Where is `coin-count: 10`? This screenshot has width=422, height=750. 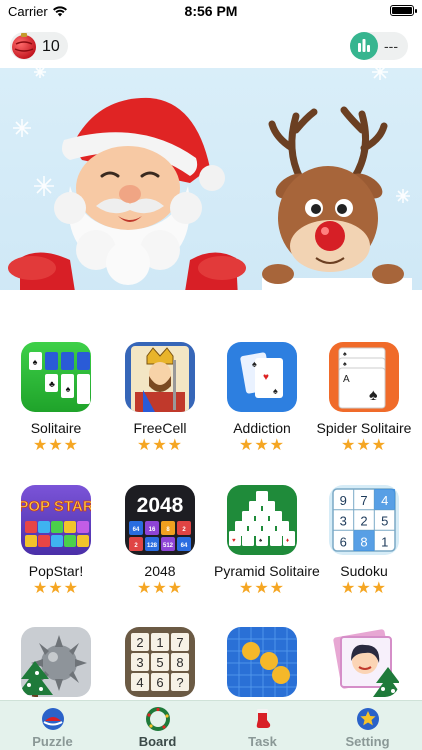
coin-count: 10 is located at coordinates (51, 46).